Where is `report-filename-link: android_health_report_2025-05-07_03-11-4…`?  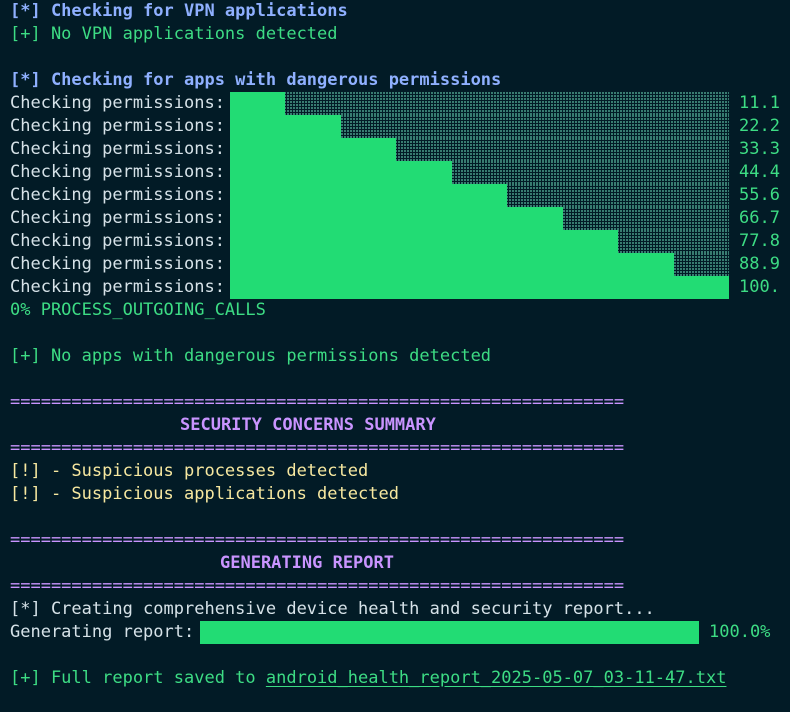 report-filename-link: android_health_report_2025-05-07_03-11-4… is located at coordinates (496, 678).